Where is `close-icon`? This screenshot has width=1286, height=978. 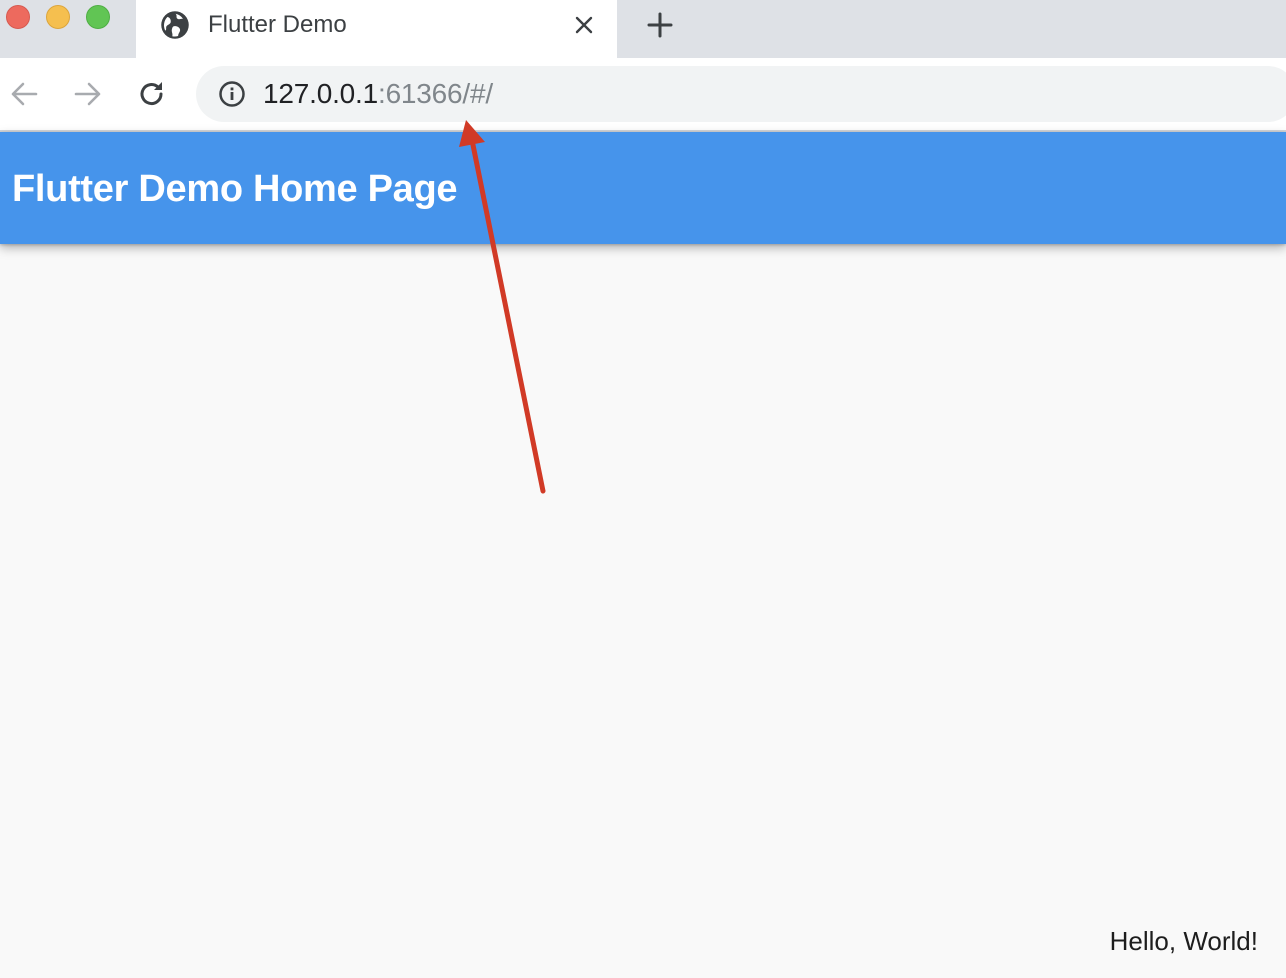
close-icon is located at coordinates (584, 25).